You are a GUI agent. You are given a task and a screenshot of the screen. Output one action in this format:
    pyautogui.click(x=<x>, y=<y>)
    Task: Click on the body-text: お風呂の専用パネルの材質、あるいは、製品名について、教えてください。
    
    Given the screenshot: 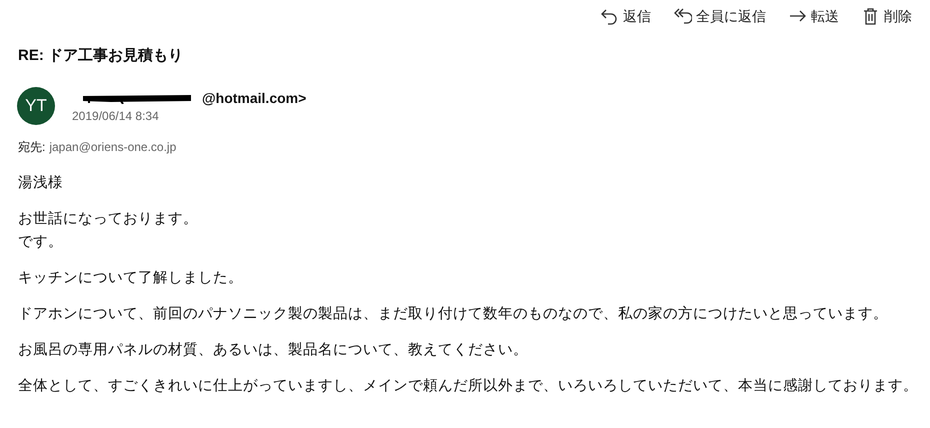 What is the action you would take?
    pyautogui.click(x=273, y=350)
    